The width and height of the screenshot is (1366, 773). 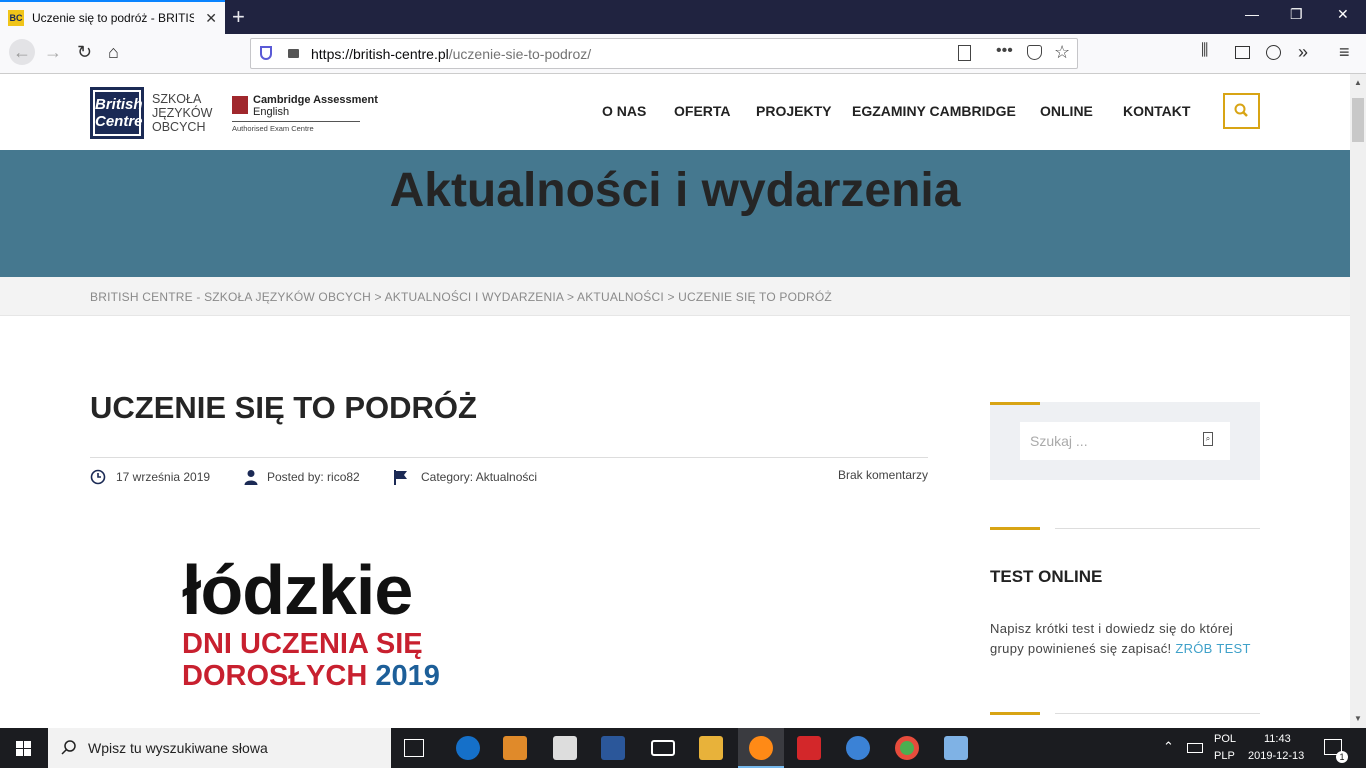 I want to click on image-heading: łódzkie, so click(x=297, y=590).